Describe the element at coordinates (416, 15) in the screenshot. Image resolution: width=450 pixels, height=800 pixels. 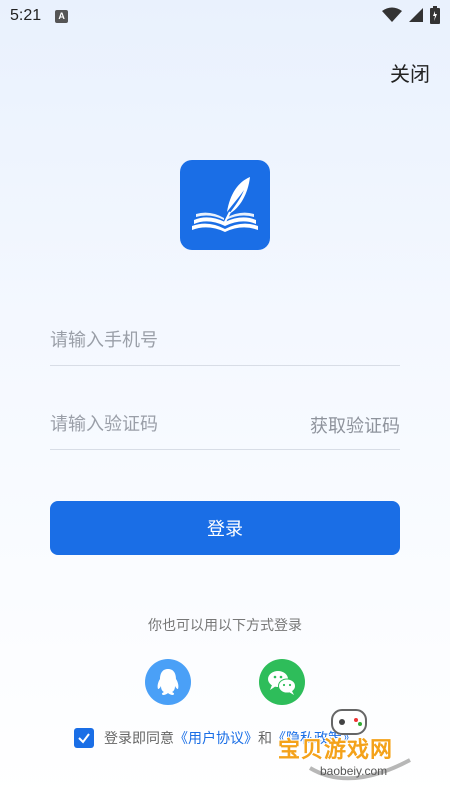
I see `signal-icon` at that location.